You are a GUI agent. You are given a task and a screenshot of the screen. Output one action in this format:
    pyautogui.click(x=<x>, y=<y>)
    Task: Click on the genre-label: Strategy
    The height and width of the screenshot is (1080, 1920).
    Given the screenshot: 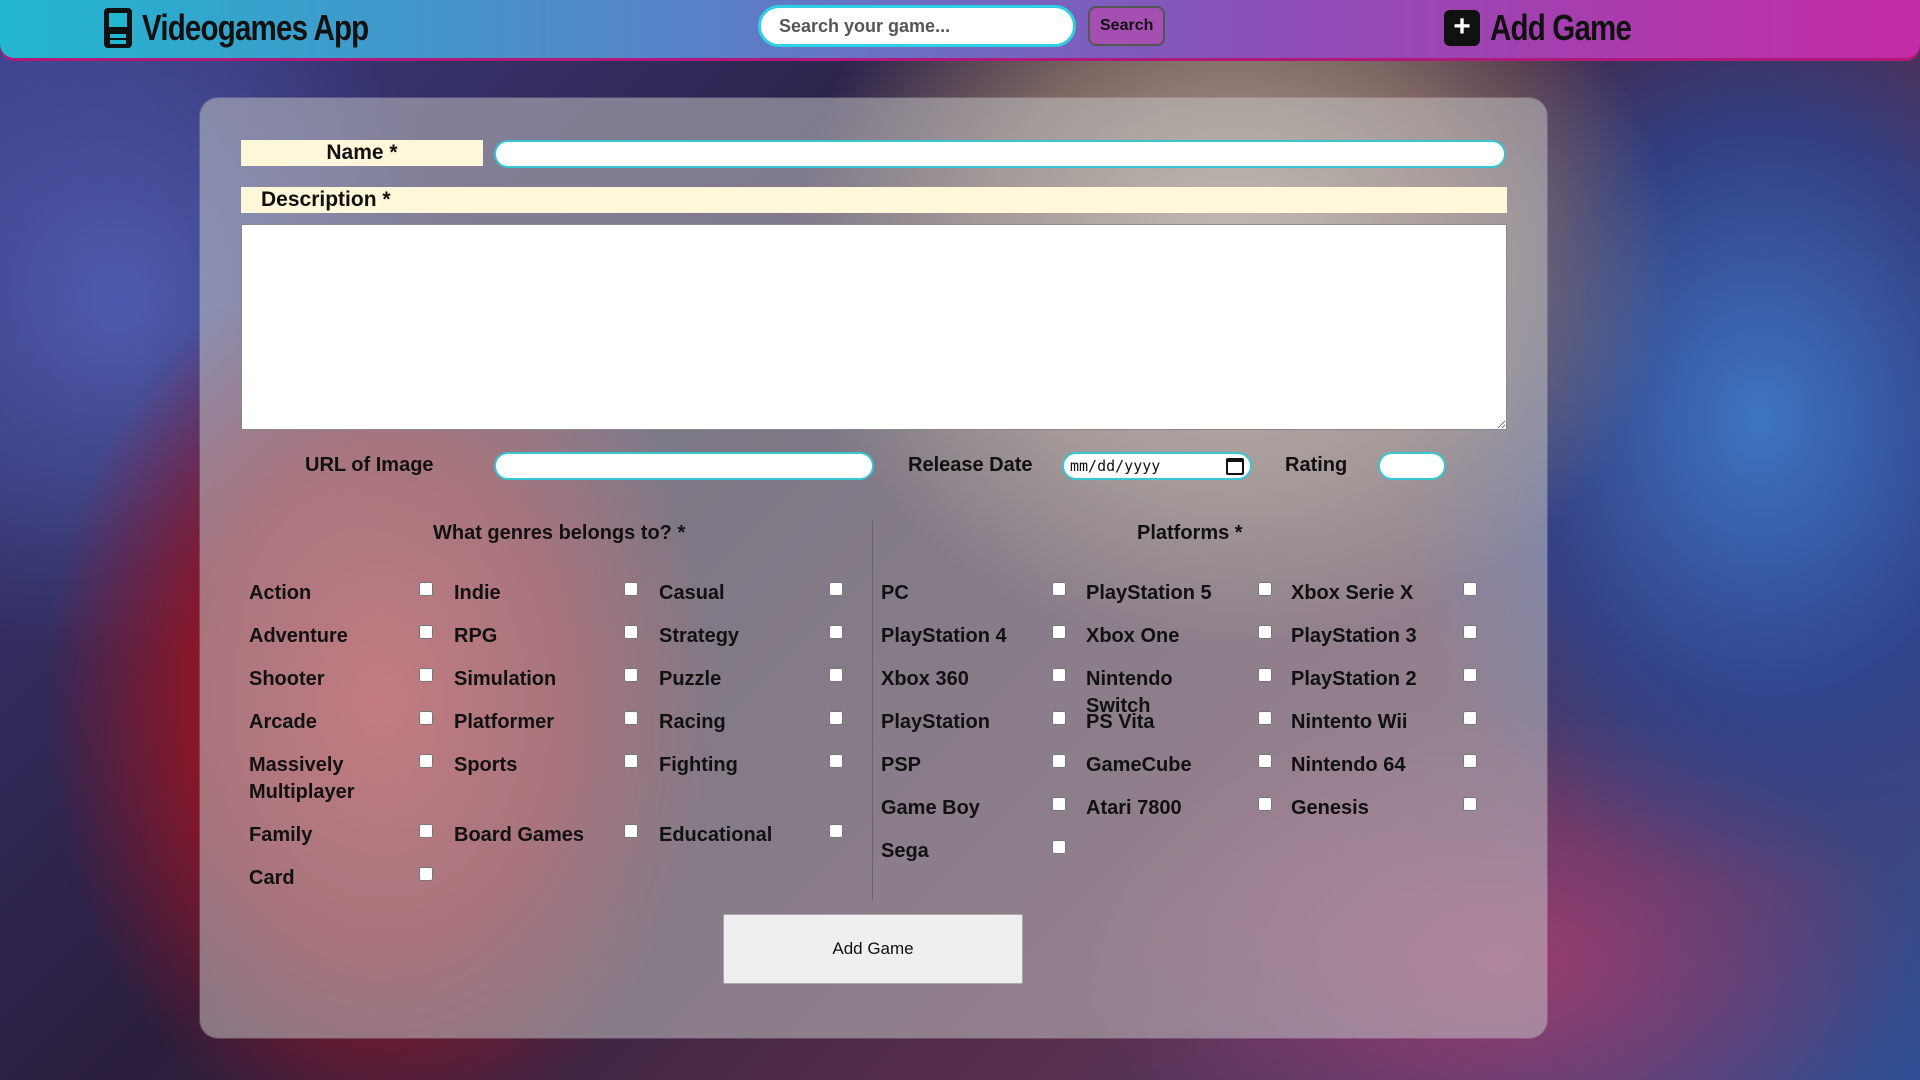 What is the action you would take?
    pyautogui.click(x=699, y=636)
    